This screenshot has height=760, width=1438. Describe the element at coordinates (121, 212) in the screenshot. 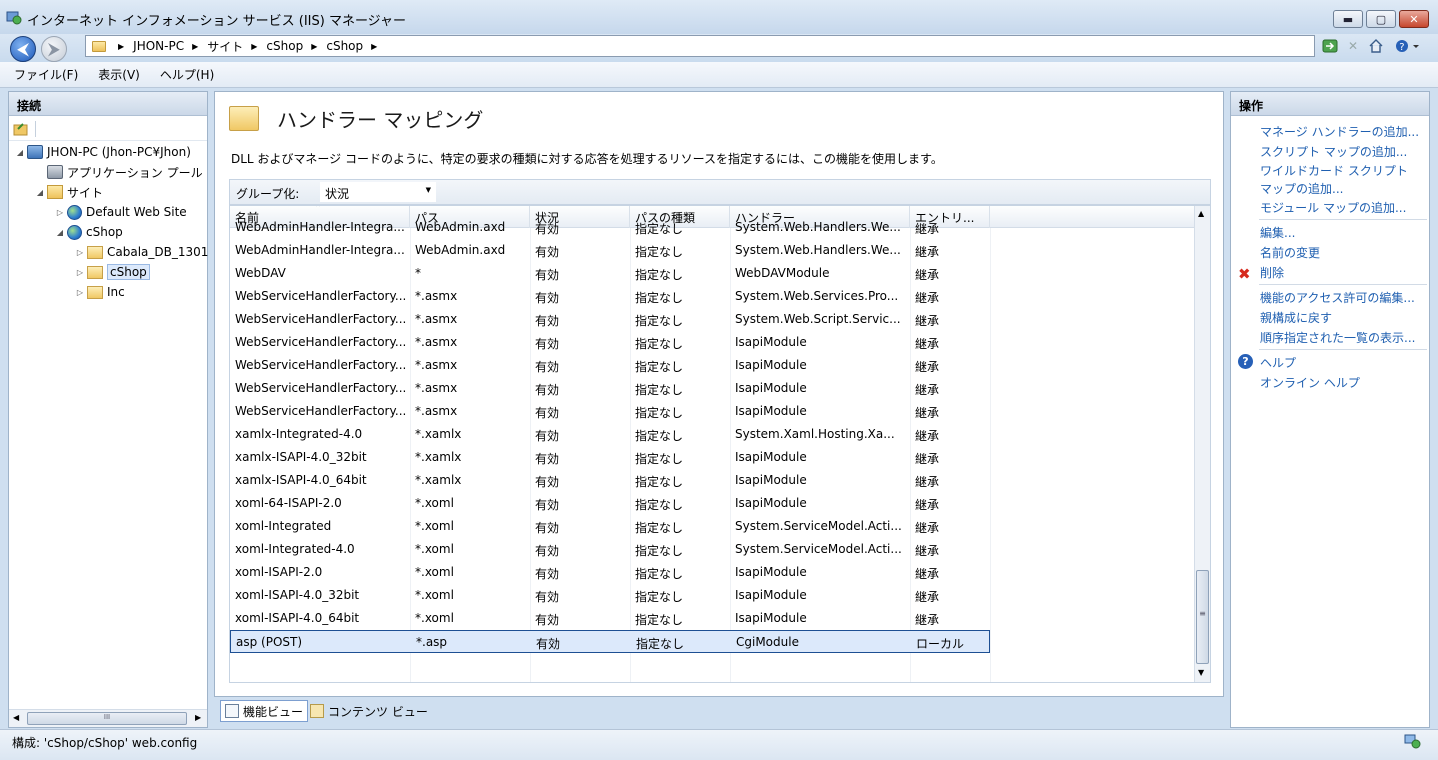

I see `tree-node-default-web-site: ▷ Default Web Site` at that location.